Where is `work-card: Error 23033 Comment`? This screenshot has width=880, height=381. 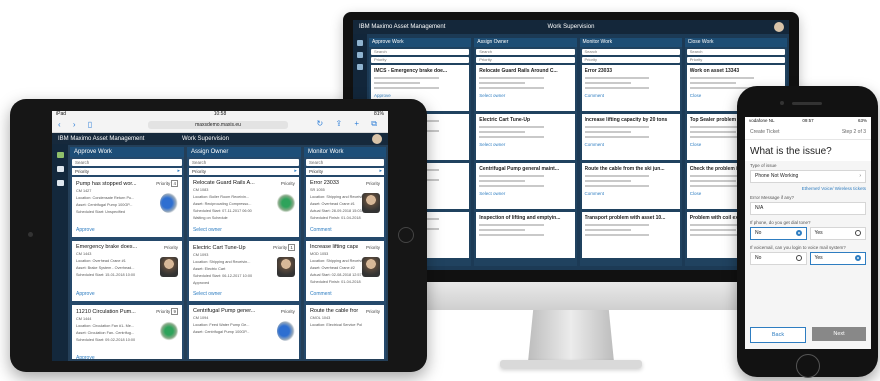 work-card: Error 23033 Comment is located at coordinates (630, 88).